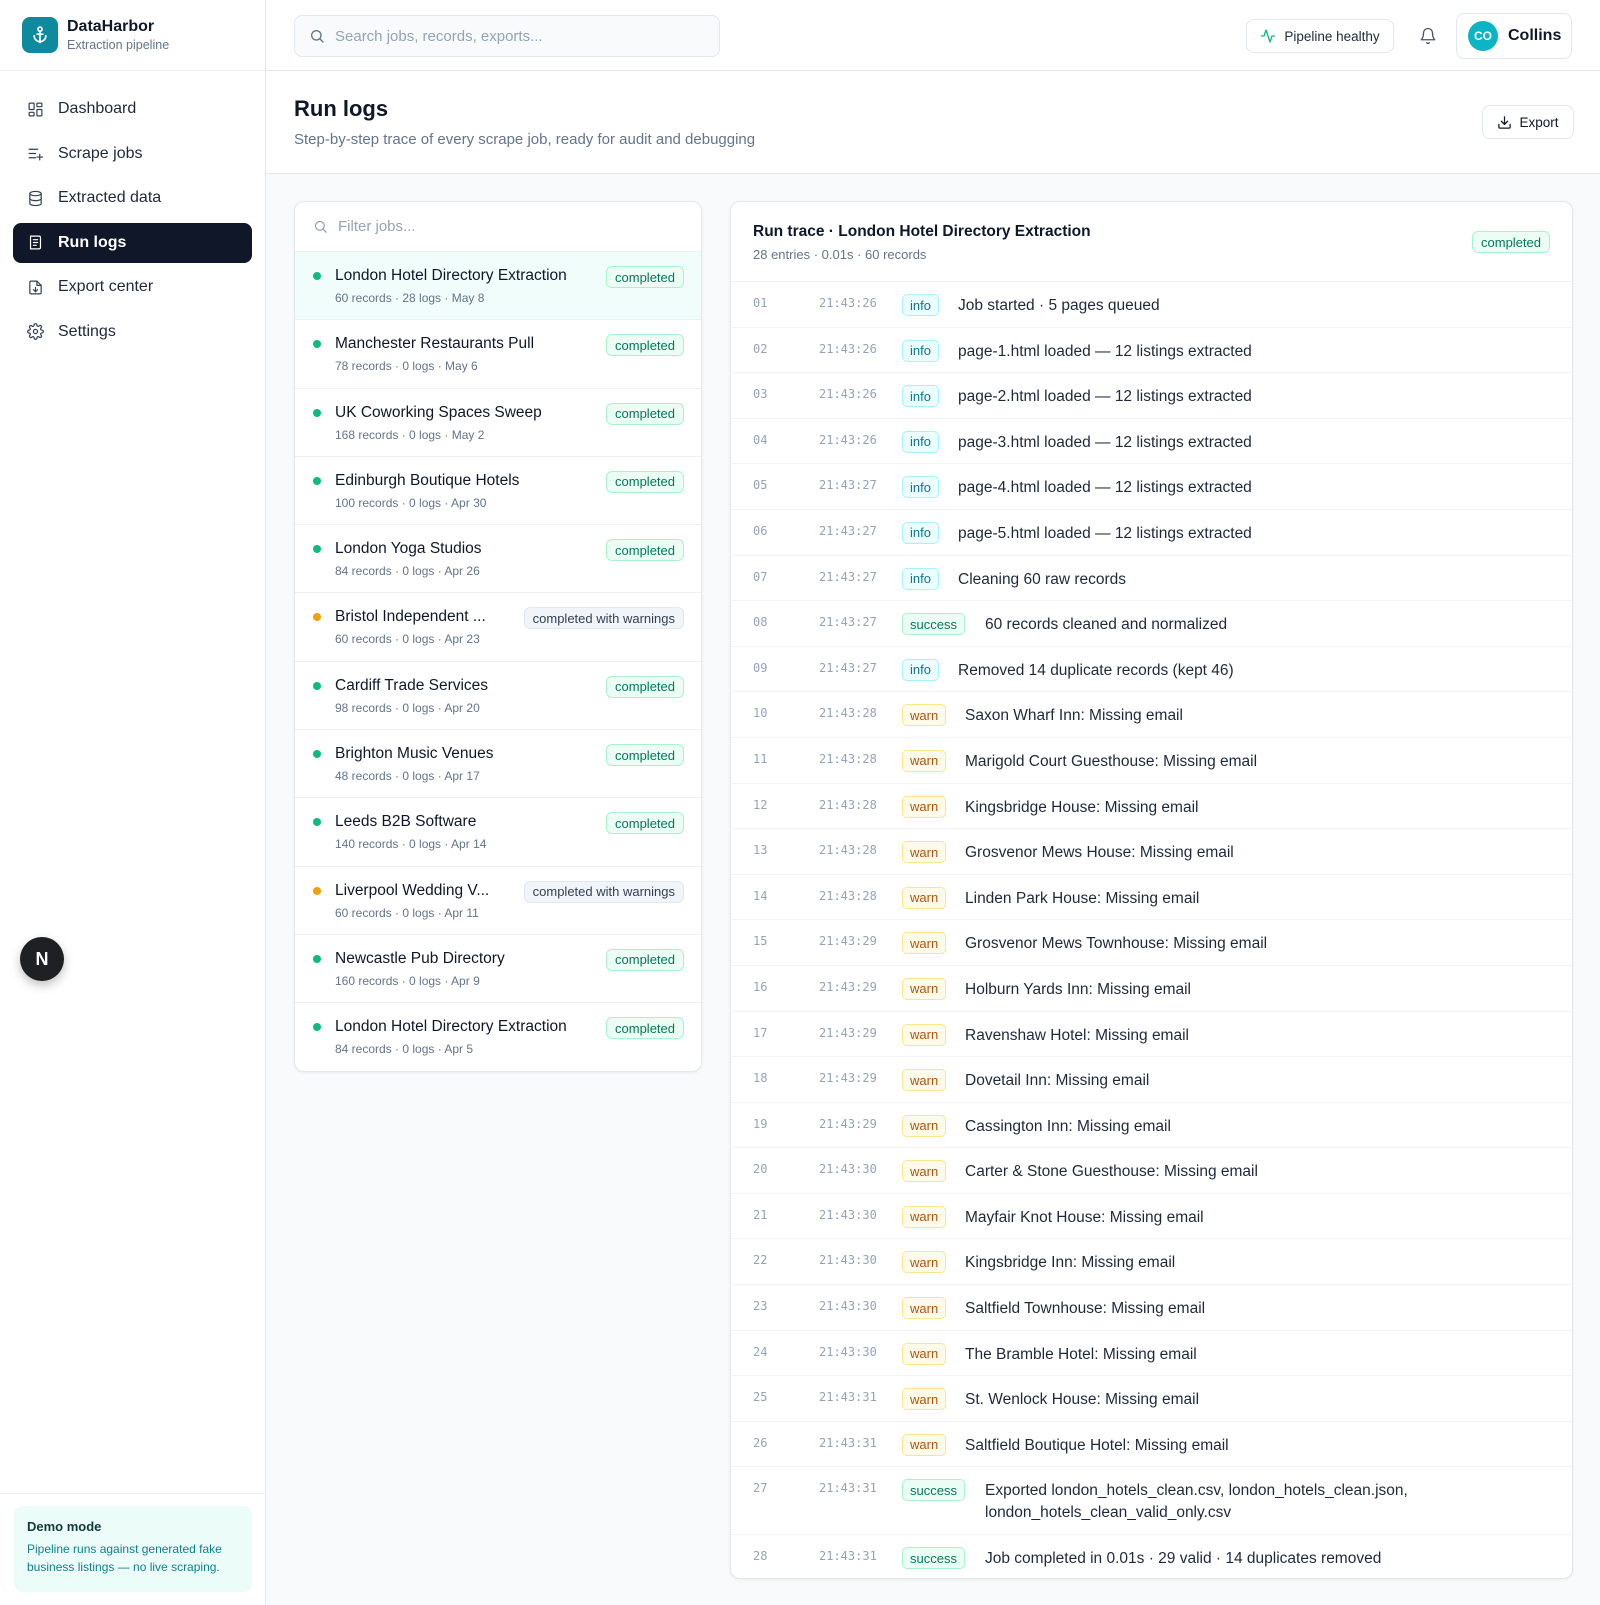 The width and height of the screenshot is (1600, 1605). What do you see at coordinates (1082, 898) in the screenshot?
I see `log-message: Linden Park House: Missing email` at bounding box center [1082, 898].